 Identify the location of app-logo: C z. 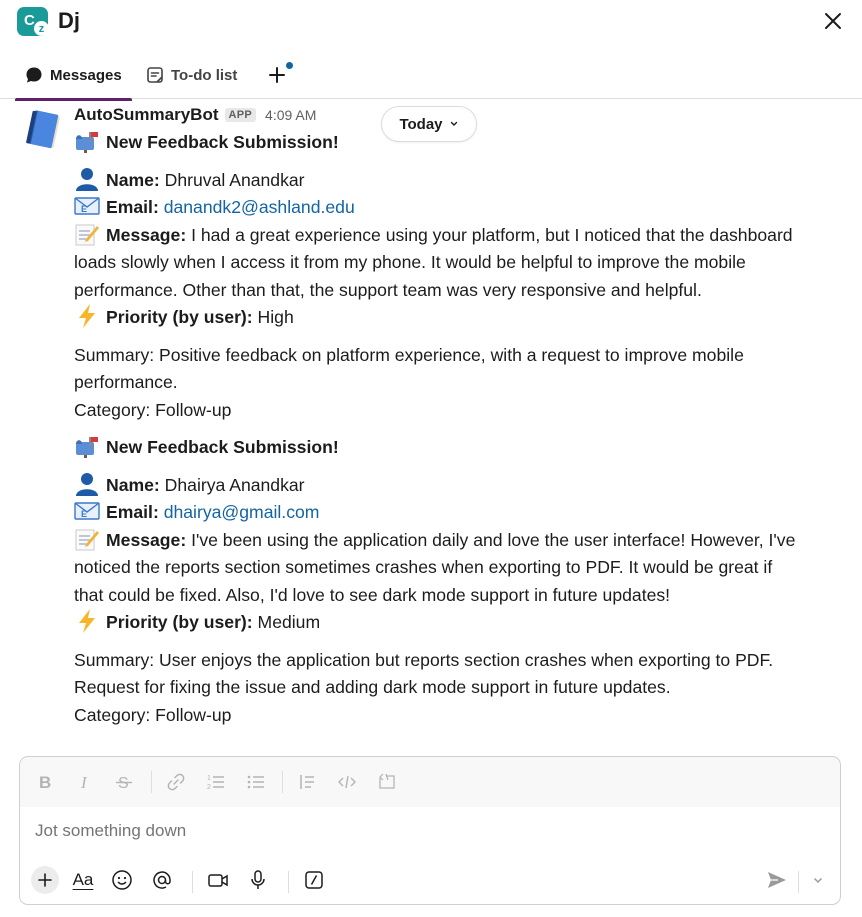
(33, 21).